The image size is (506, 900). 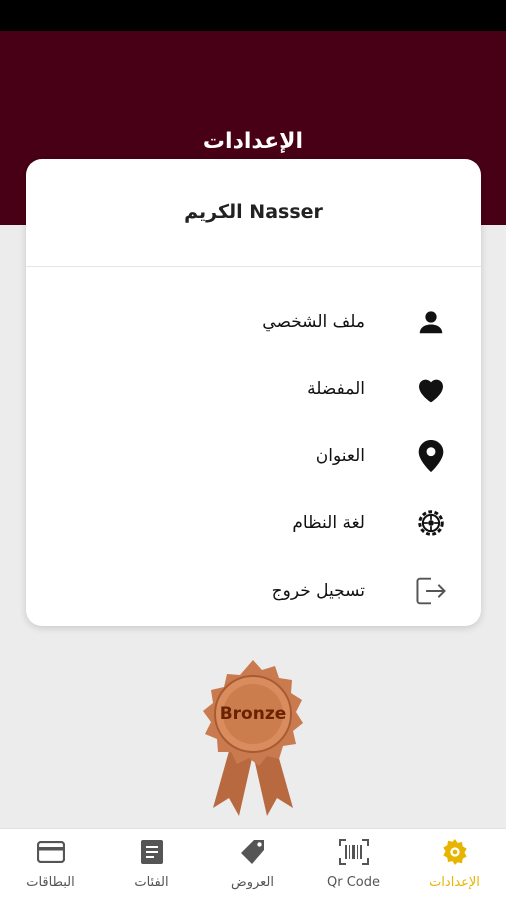 I want to click on nav-item-qr-code: Qr Code, so click(x=353, y=864).